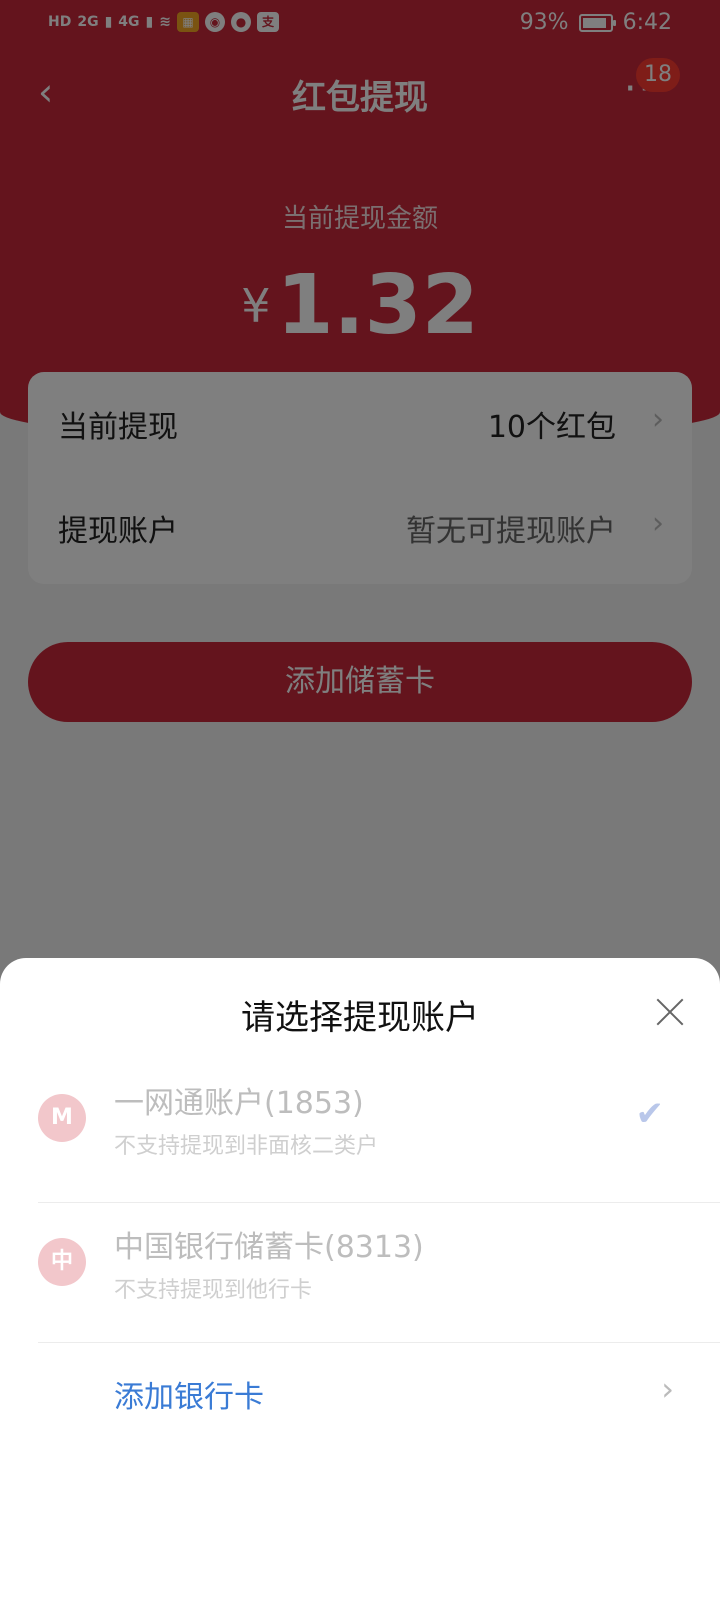  I want to click on account-name: 一网通账户(1853), so click(239, 1103).